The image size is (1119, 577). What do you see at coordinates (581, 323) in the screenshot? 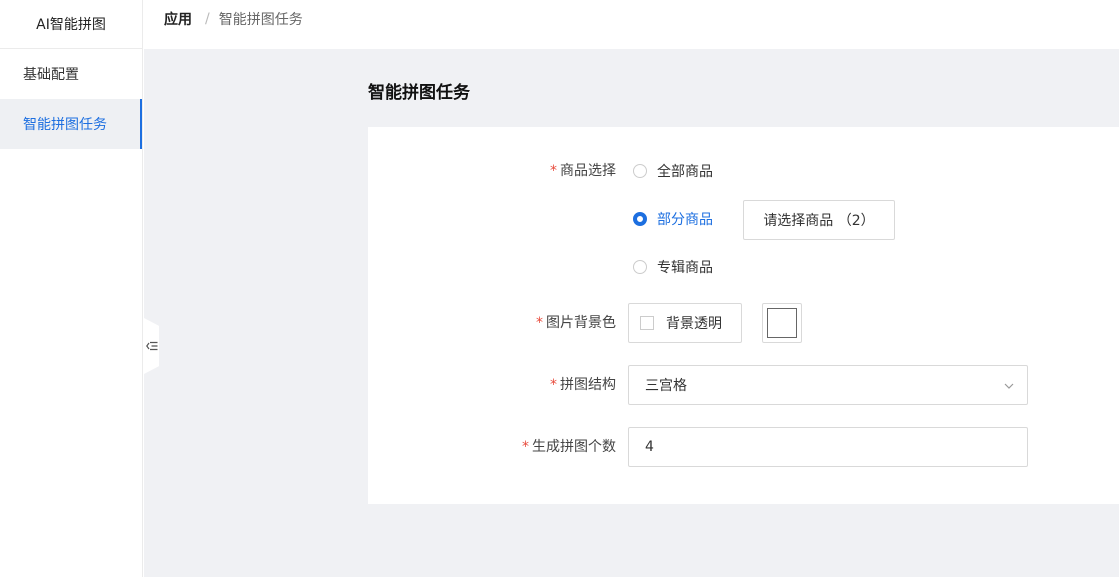
I see `background-color-label-text: 图片背景色` at bounding box center [581, 323].